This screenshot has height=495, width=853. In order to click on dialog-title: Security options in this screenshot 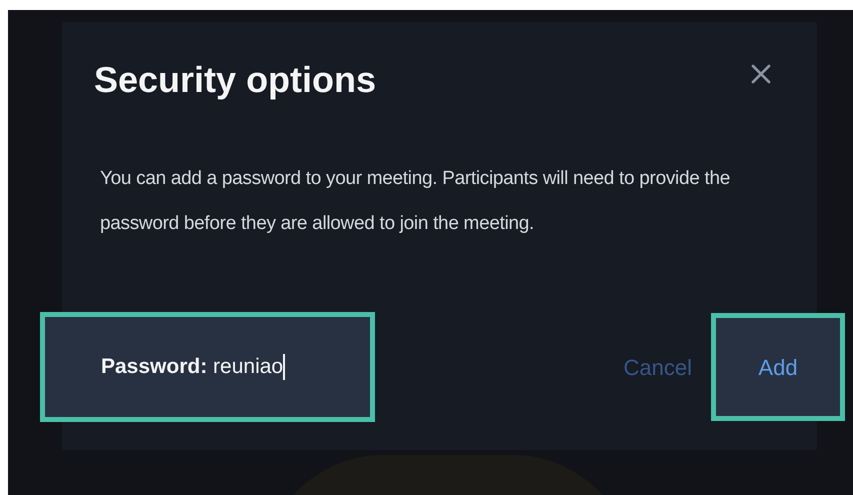, I will do `click(235, 80)`.